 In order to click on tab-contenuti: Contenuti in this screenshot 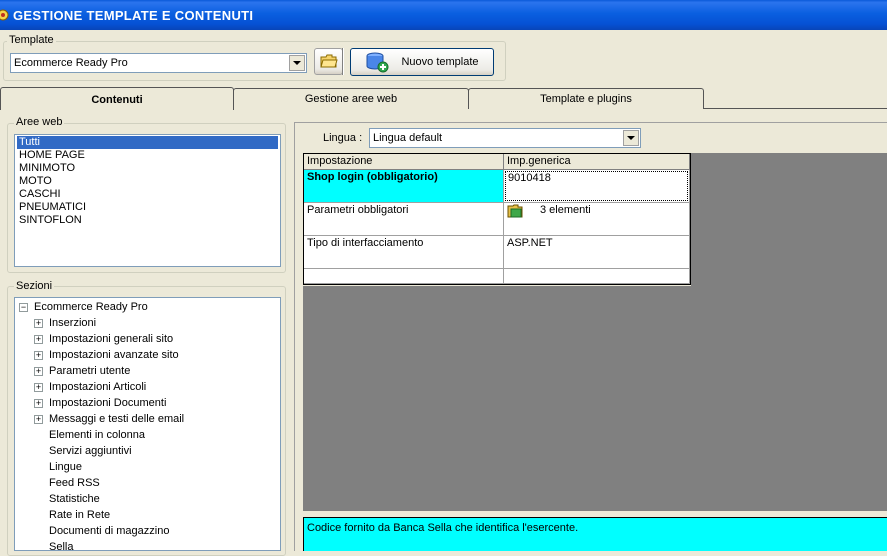, I will do `click(117, 98)`.